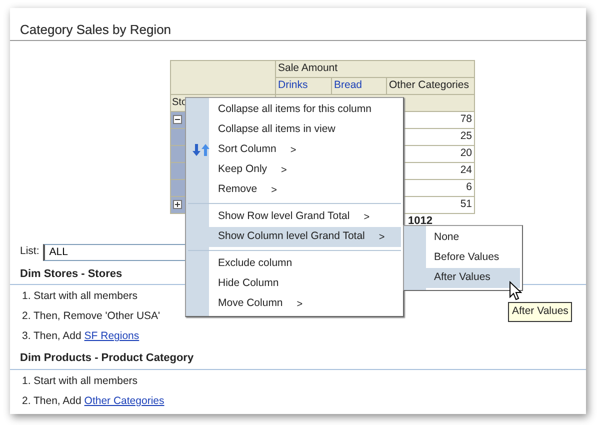 This screenshot has height=425, width=600. Describe the element at coordinates (112, 336) in the screenshot. I see `step-link: SF Regions` at that location.